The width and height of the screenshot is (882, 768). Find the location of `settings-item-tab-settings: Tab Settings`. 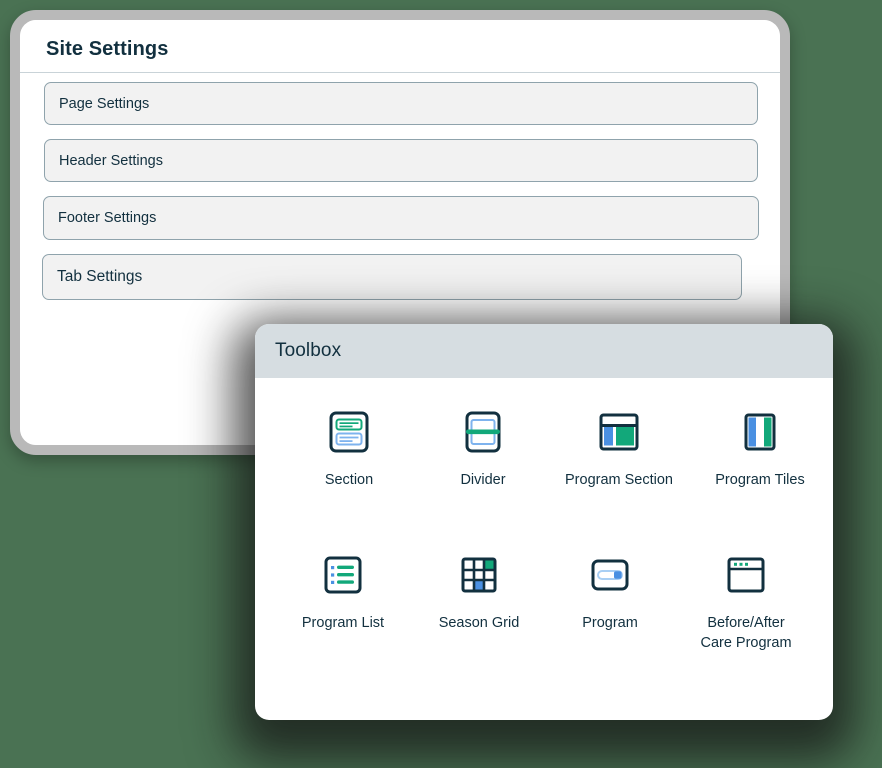

settings-item-tab-settings: Tab Settings is located at coordinates (392, 277).